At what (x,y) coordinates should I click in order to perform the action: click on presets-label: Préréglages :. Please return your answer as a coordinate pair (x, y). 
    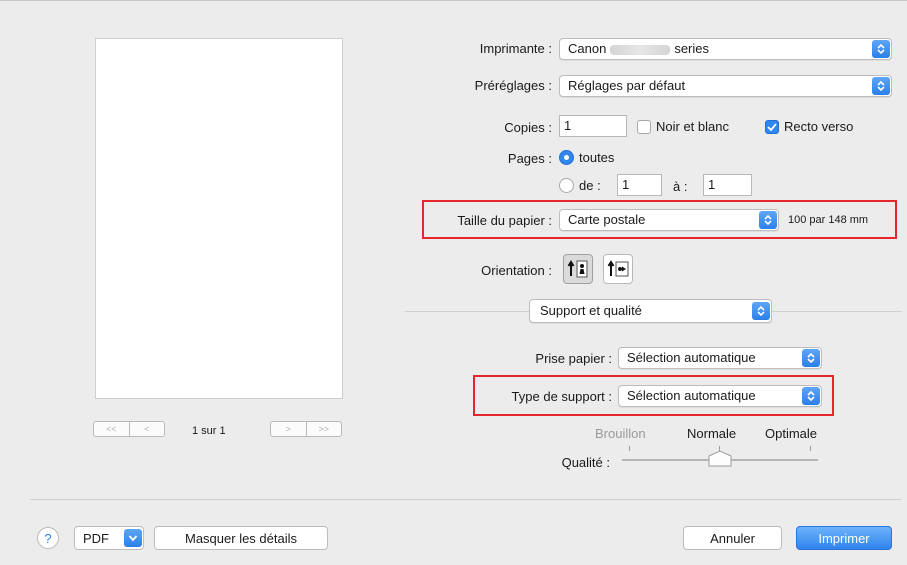
    Looking at the image, I should click on (513, 85).